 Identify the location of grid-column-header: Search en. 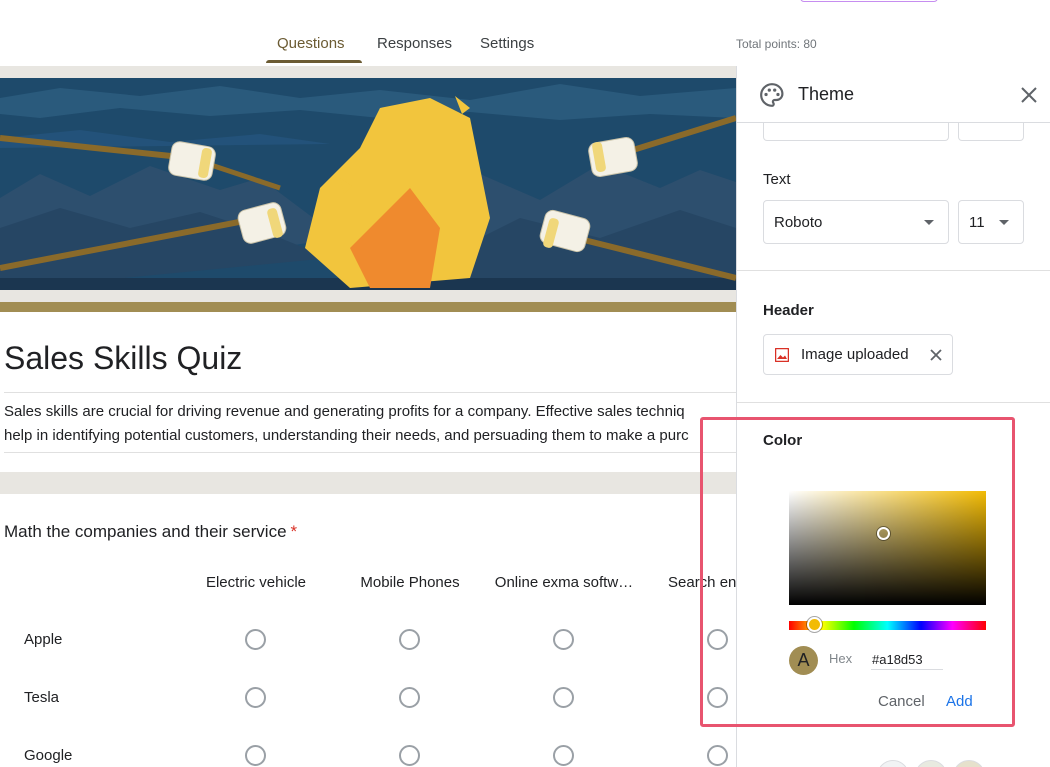
(702, 582).